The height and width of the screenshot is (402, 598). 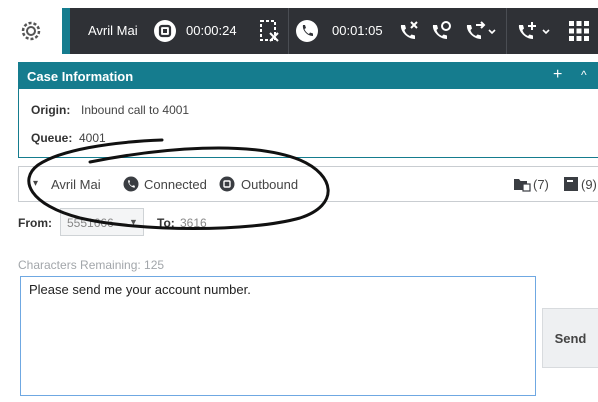 I want to click on to-label: To:, so click(x=166, y=223).